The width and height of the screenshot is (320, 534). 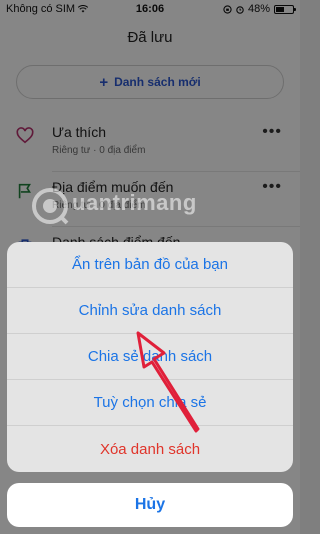 I want to click on hide-on-map-button: Ẩn trên bản đồ của bạn, so click(x=150, y=265).